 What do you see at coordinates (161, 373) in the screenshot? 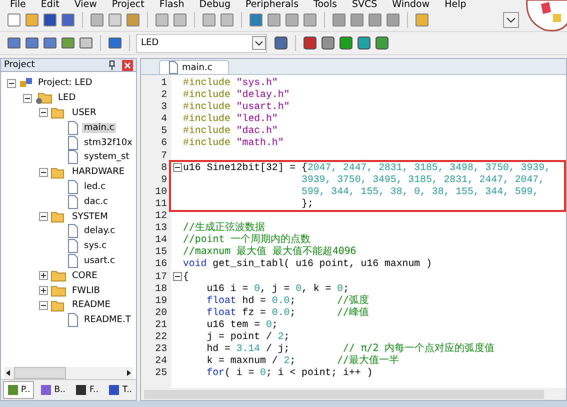
I see `line-number: 25` at bounding box center [161, 373].